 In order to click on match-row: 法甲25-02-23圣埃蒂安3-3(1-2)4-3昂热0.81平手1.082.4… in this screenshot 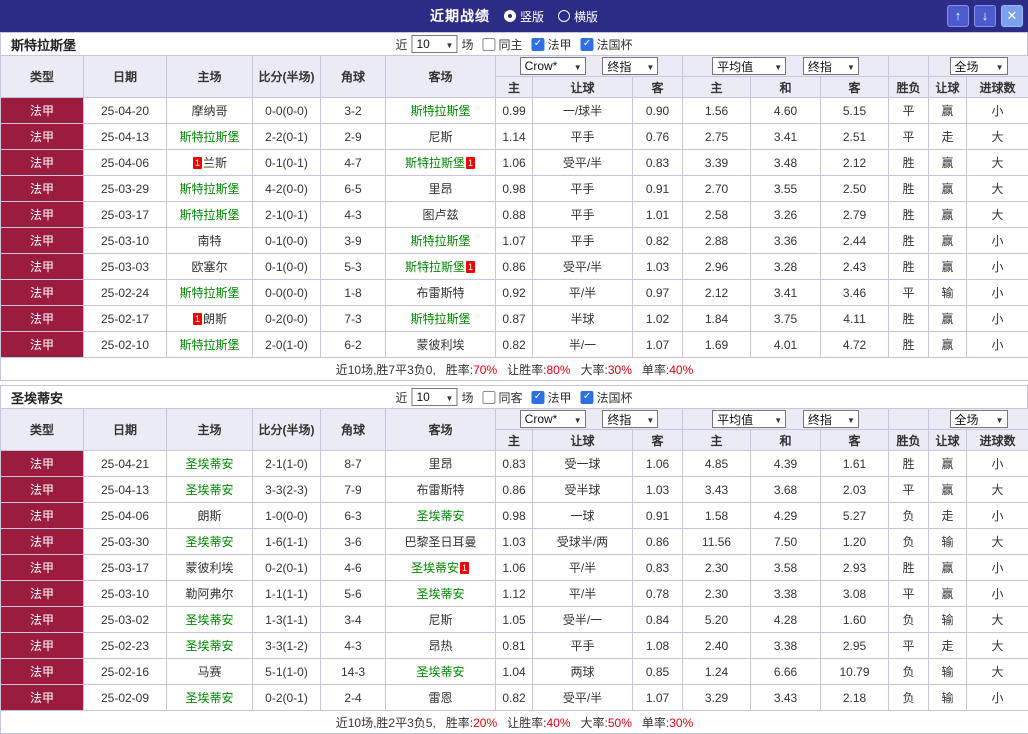, I will do `click(514, 646)`.